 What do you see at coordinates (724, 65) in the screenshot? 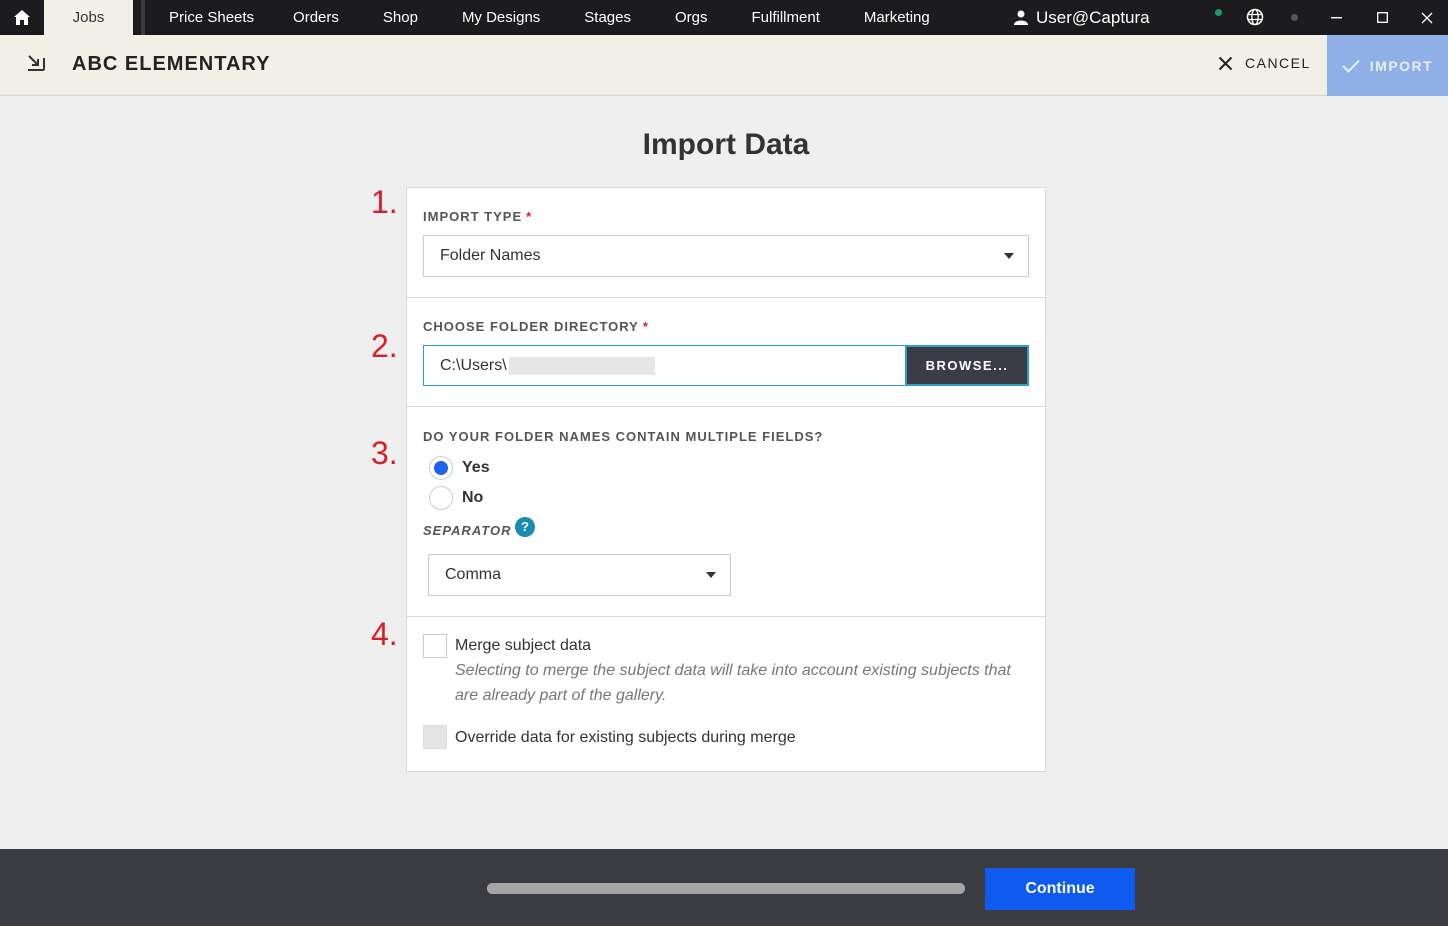
I see `job-header: ABC ELEMENTARY CANCEL IMPORT` at bounding box center [724, 65].